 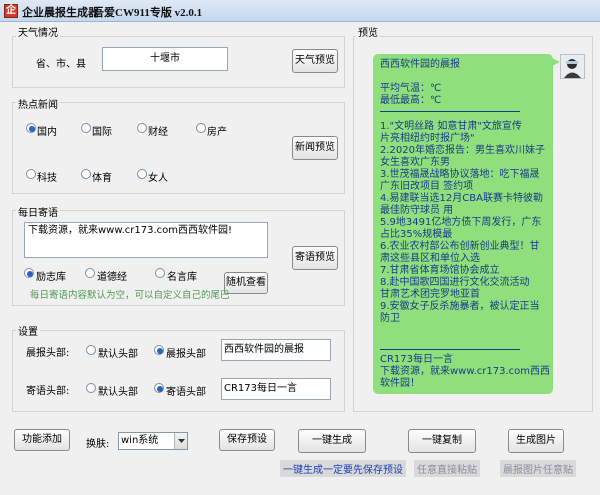 What do you see at coordinates (261, 388) in the screenshot?
I see `quote-header-value: CR173每日一言` at bounding box center [261, 388].